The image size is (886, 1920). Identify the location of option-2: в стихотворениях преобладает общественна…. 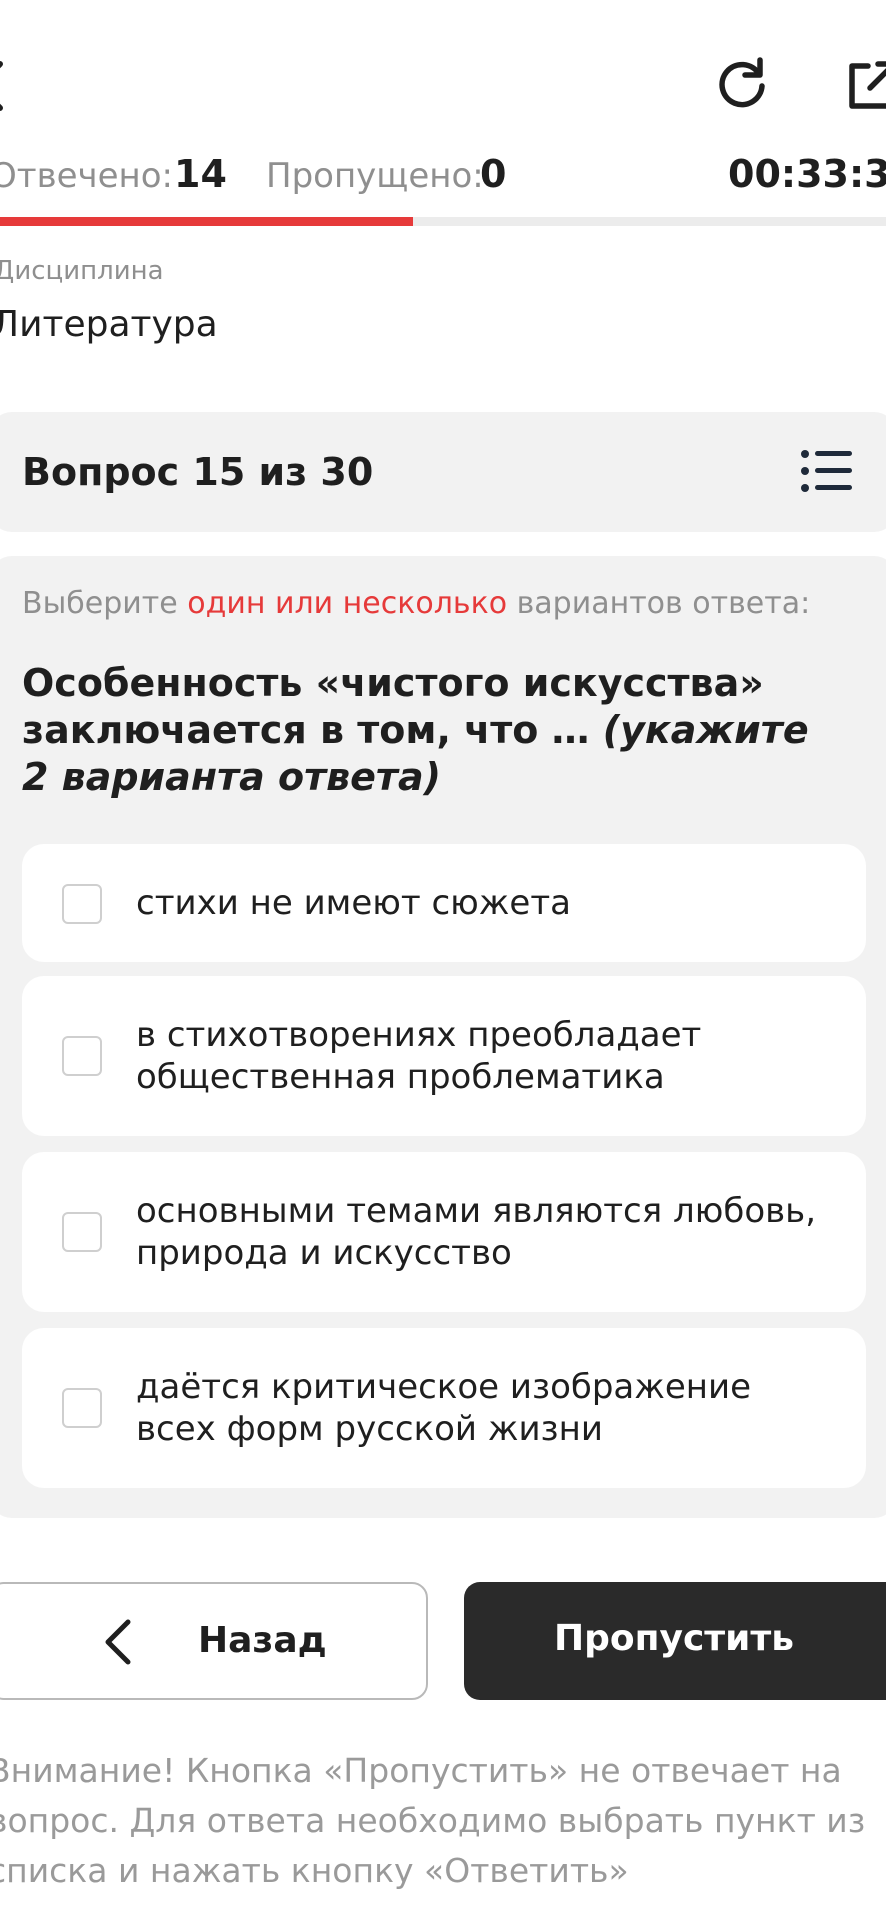
(444, 1056).